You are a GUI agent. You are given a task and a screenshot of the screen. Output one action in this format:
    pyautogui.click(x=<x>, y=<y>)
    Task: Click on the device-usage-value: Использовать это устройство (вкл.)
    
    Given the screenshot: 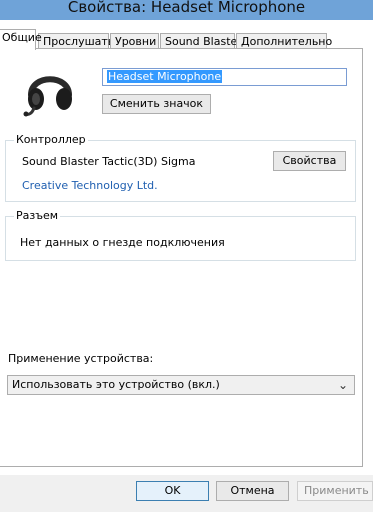 What is the action you would take?
    pyautogui.click(x=116, y=384)
    